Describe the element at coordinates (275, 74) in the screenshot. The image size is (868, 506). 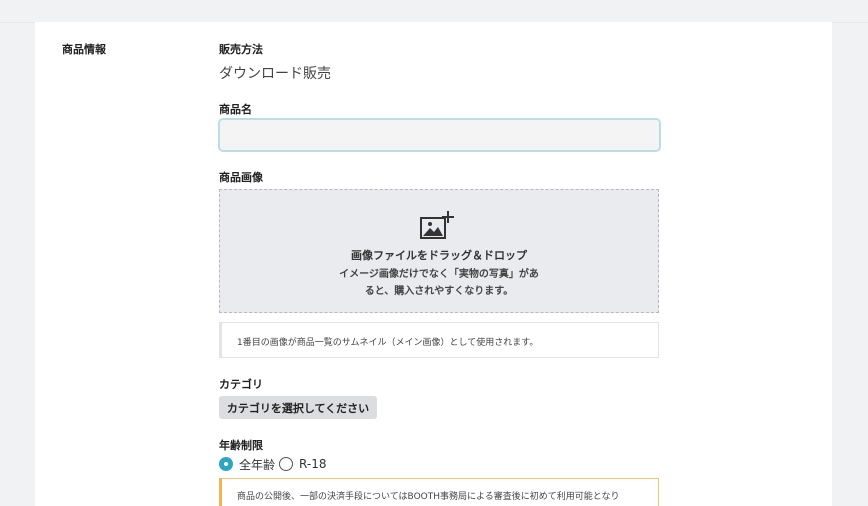
I see `sales-method-value: ダウンロード販売` at that location.